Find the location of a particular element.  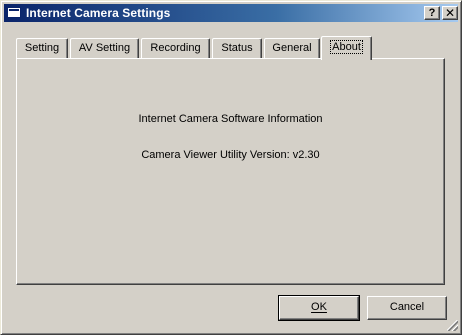

tab-label: General is located at coordinates (292, 48).